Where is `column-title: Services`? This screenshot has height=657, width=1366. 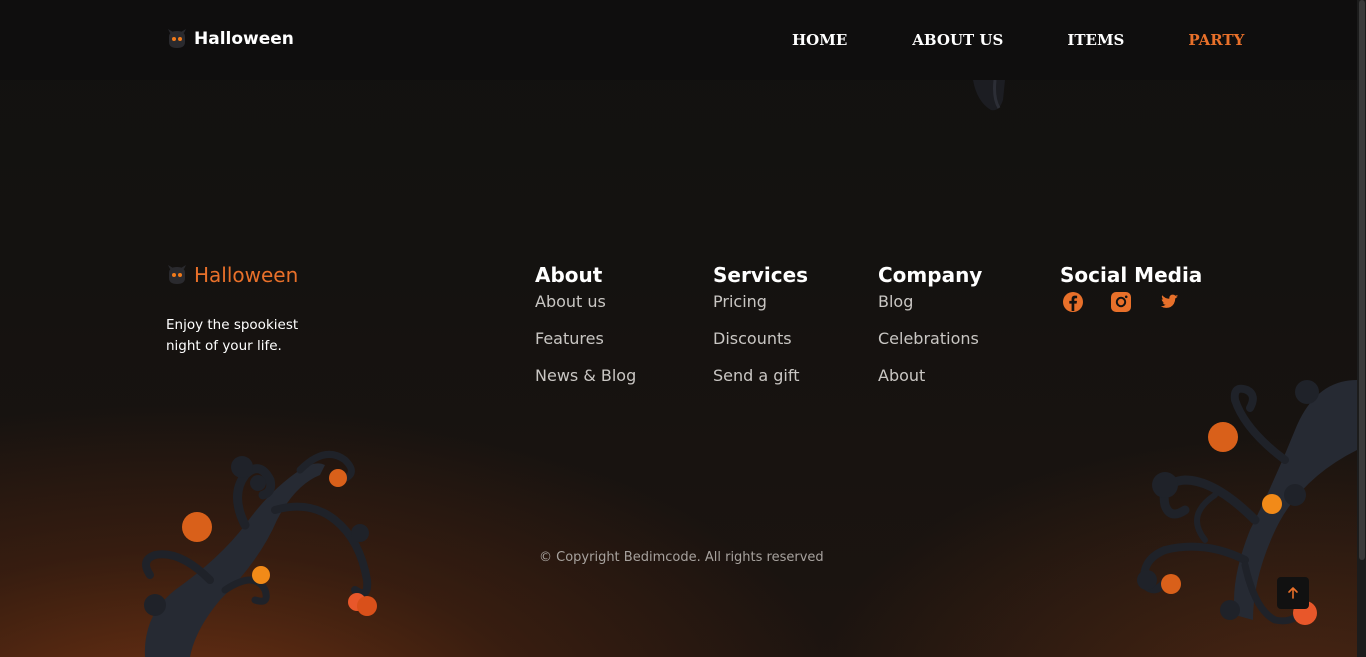 column-title: Services is located at coordinates (761, 275).